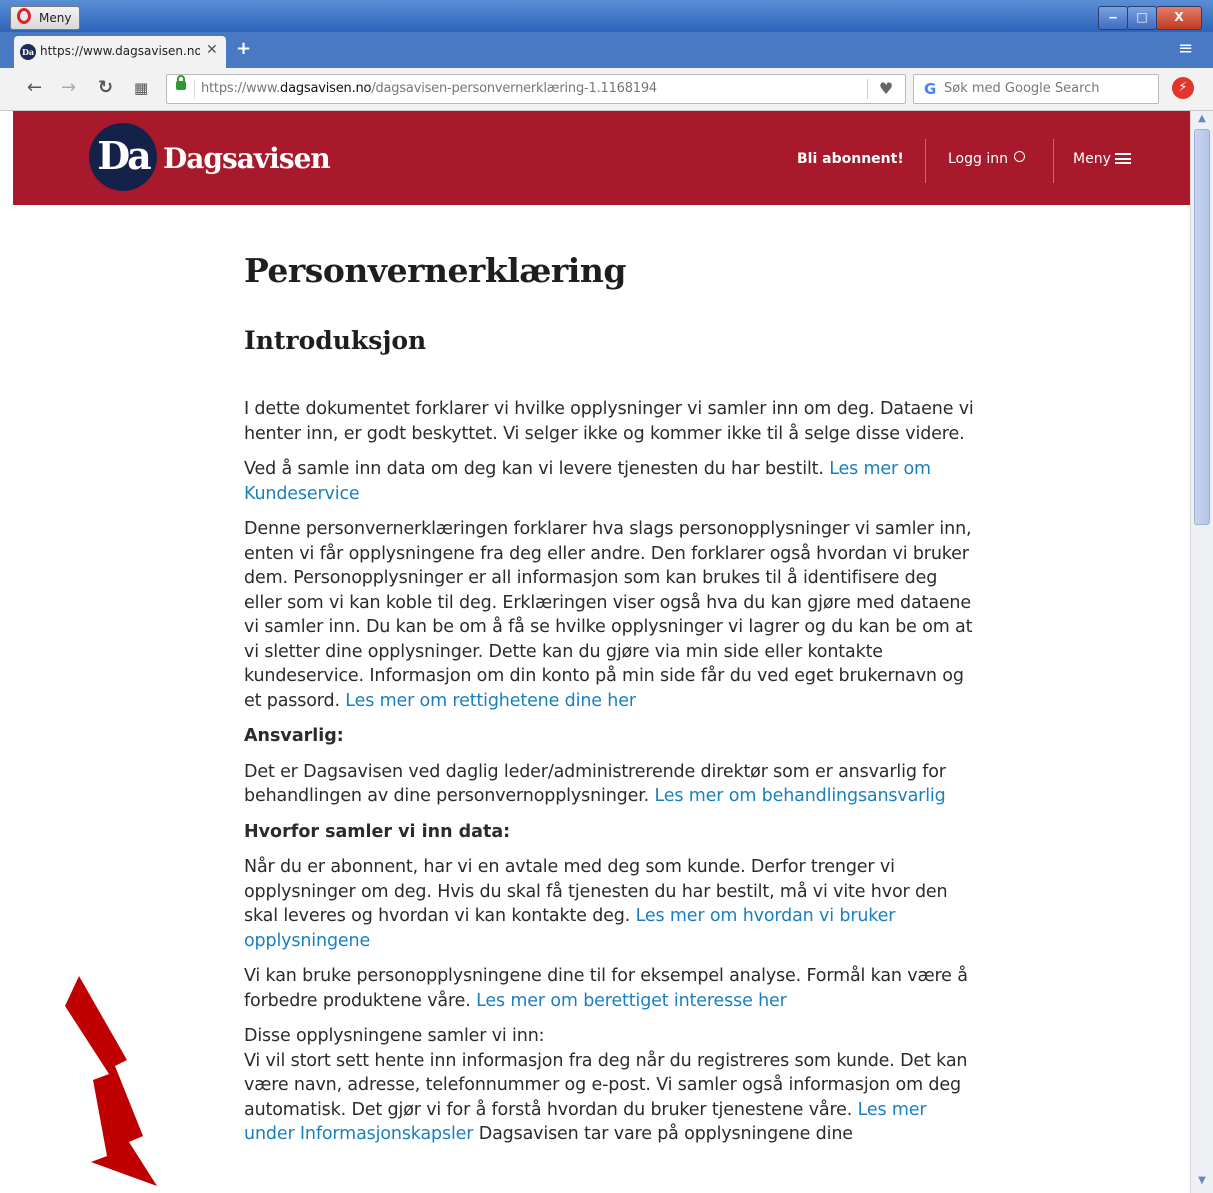 The height and width of the screenshot is (1193, 1213). What do you see at coordinates (1202, 327) in the screenshot?
I see `scroll-thumb` at bounding box center [1202, 327].